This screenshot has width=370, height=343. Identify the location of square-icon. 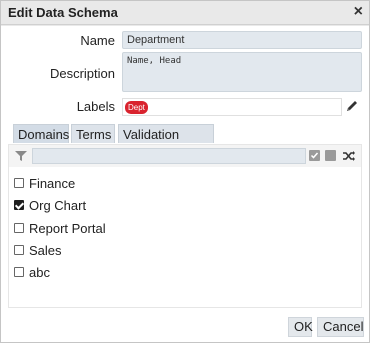
(330, 155).